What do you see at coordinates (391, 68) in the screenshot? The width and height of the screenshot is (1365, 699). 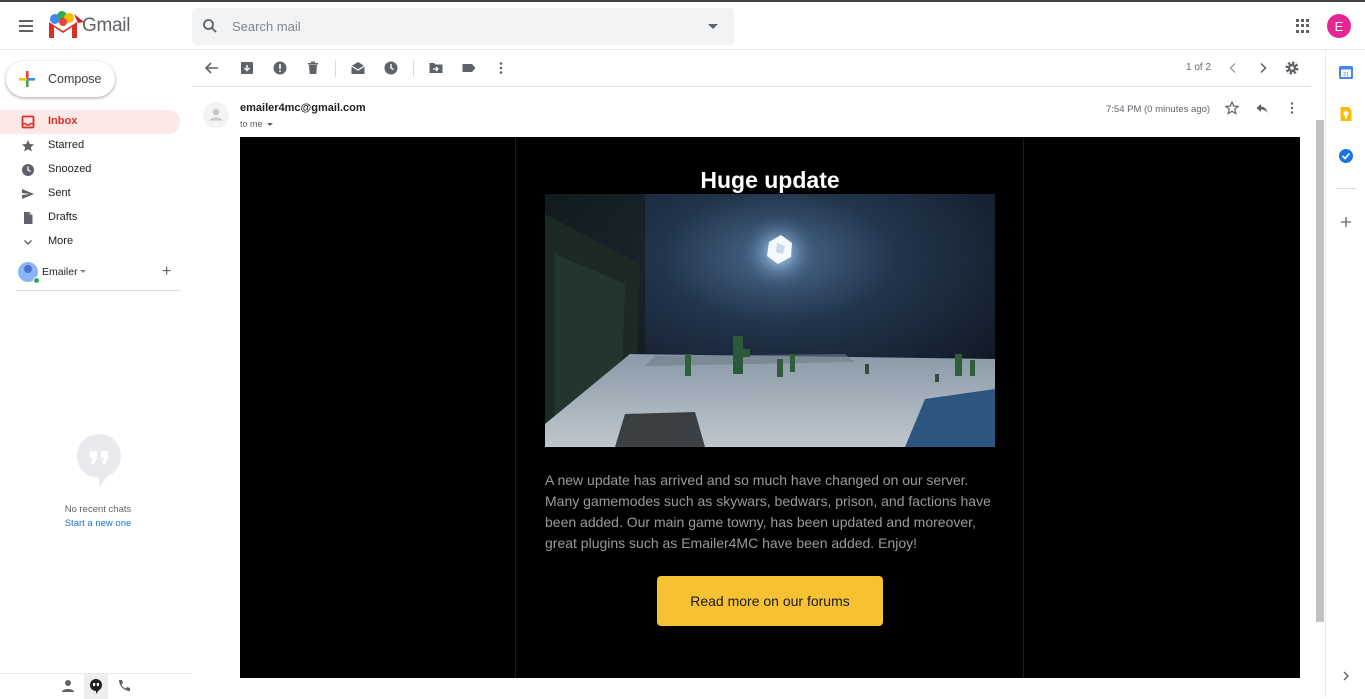 I see `snooze-icon` at bounding box center [391, 68].